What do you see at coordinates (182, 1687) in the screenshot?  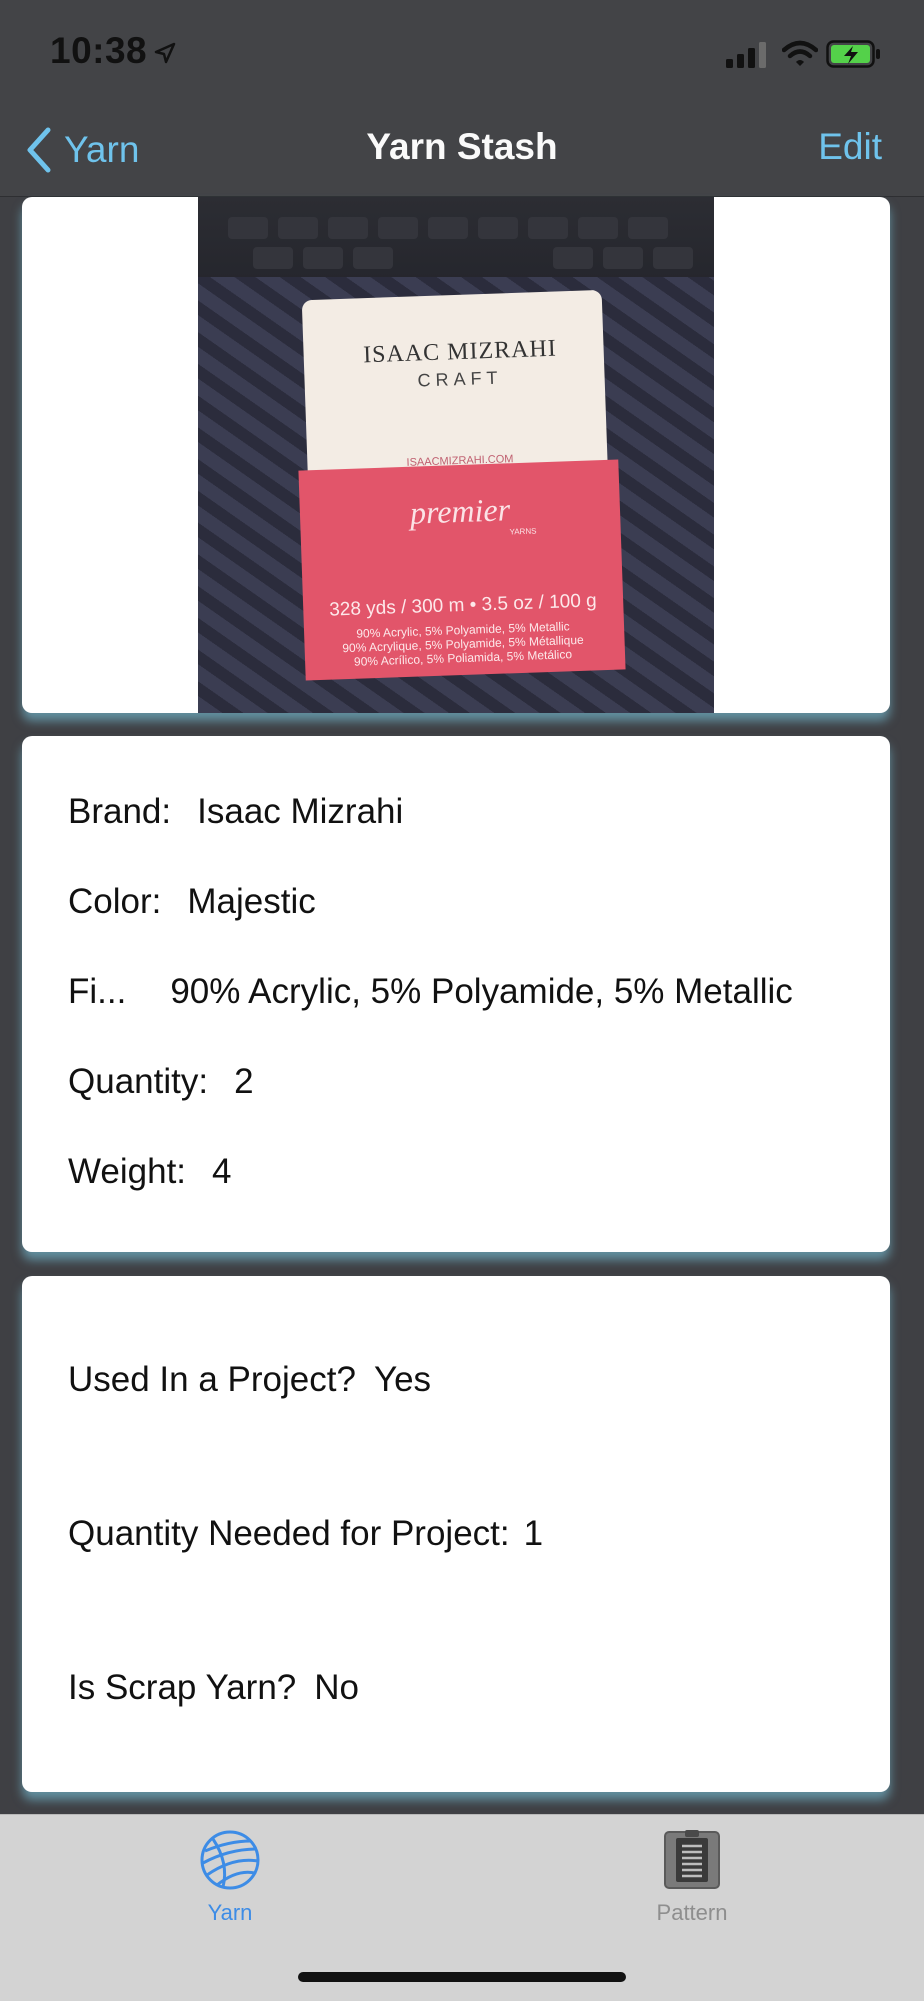 I see `scrap-yarn-label: Is Scrap Yarn?` at bounding box center [182, 1687].